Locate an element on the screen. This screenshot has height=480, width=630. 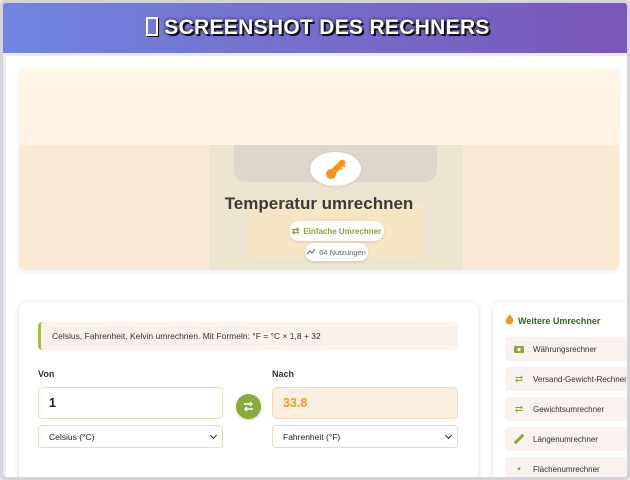
fire-icon is located at coordinates (509, 320).